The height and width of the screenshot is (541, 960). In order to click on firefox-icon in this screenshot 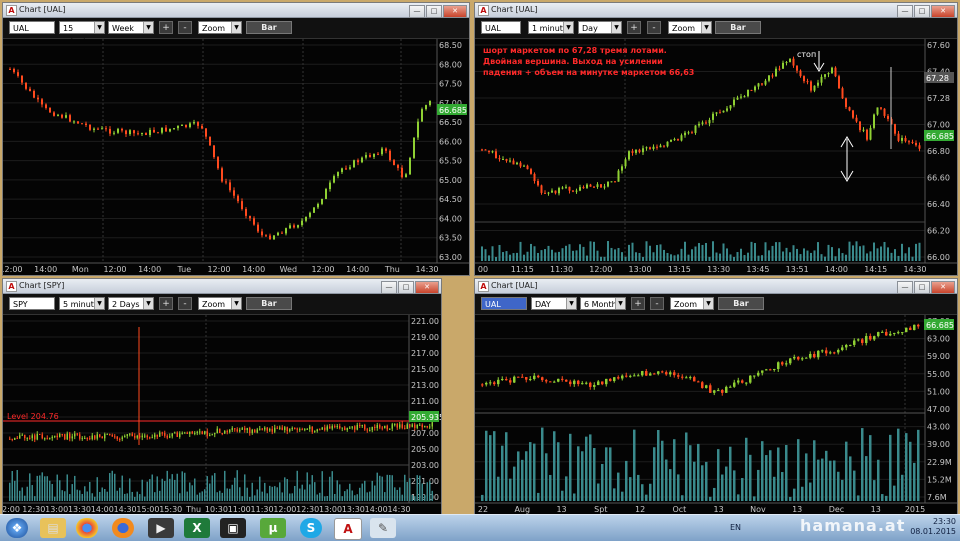, I will do `click(123, 528)`.